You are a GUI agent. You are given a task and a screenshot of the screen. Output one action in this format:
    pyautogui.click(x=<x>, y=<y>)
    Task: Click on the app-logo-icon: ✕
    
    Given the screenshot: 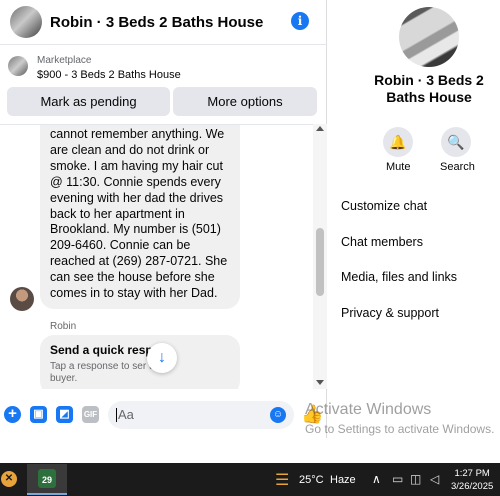 What is the action you would take?
    pyautogui.click(x=9, y=479)
    